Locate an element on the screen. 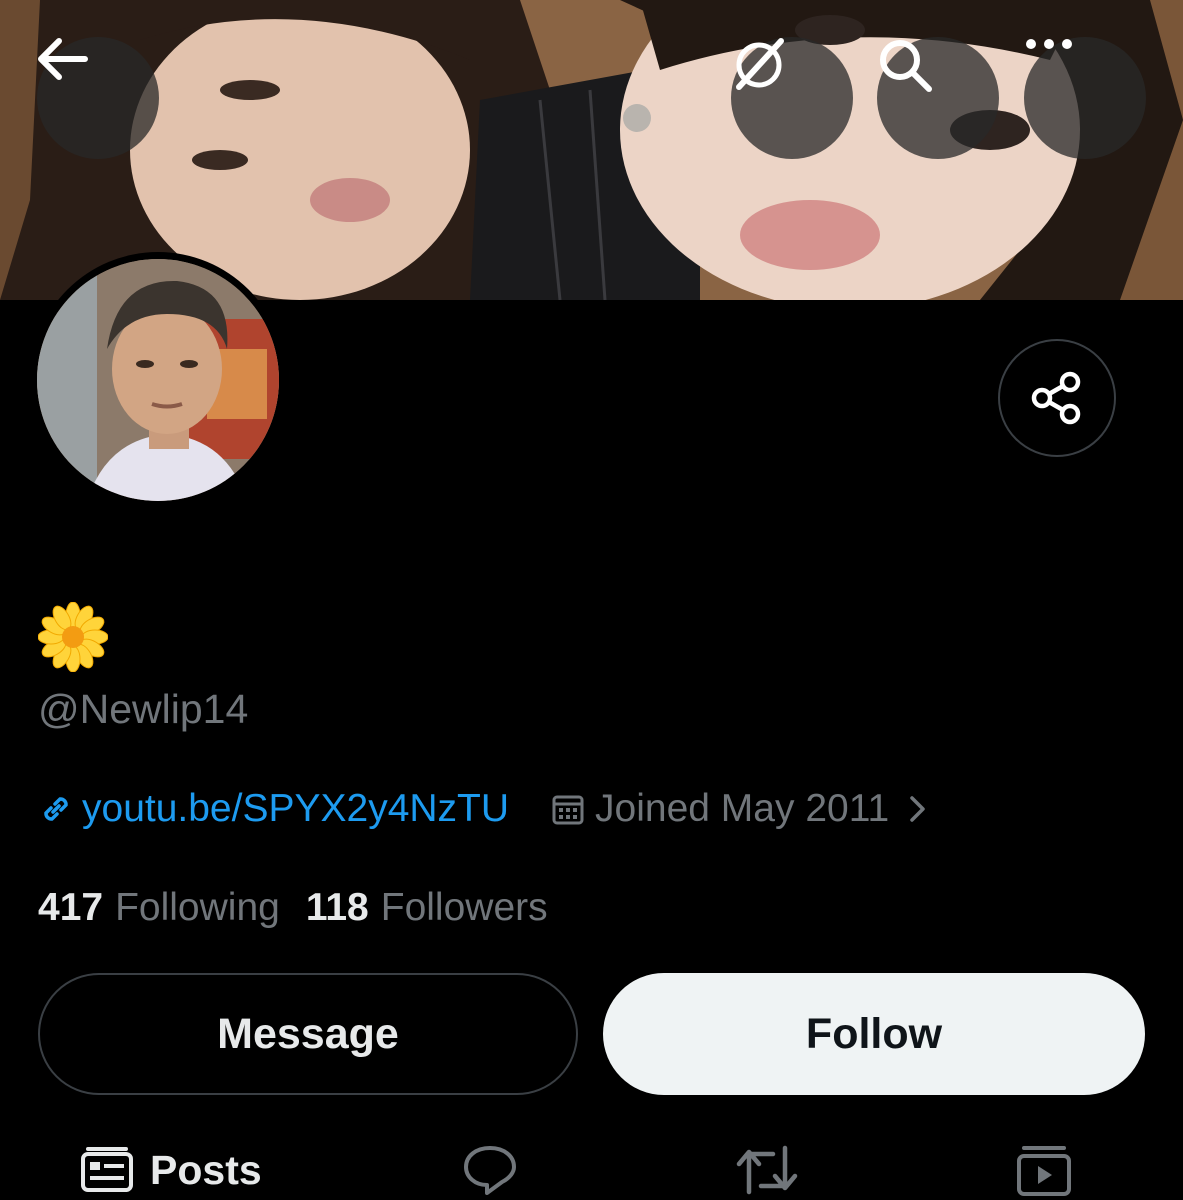 Image resolution: width=1183 pixels, height=1200 pixels. followers-count: 118 is located at coordinates (337, 907).